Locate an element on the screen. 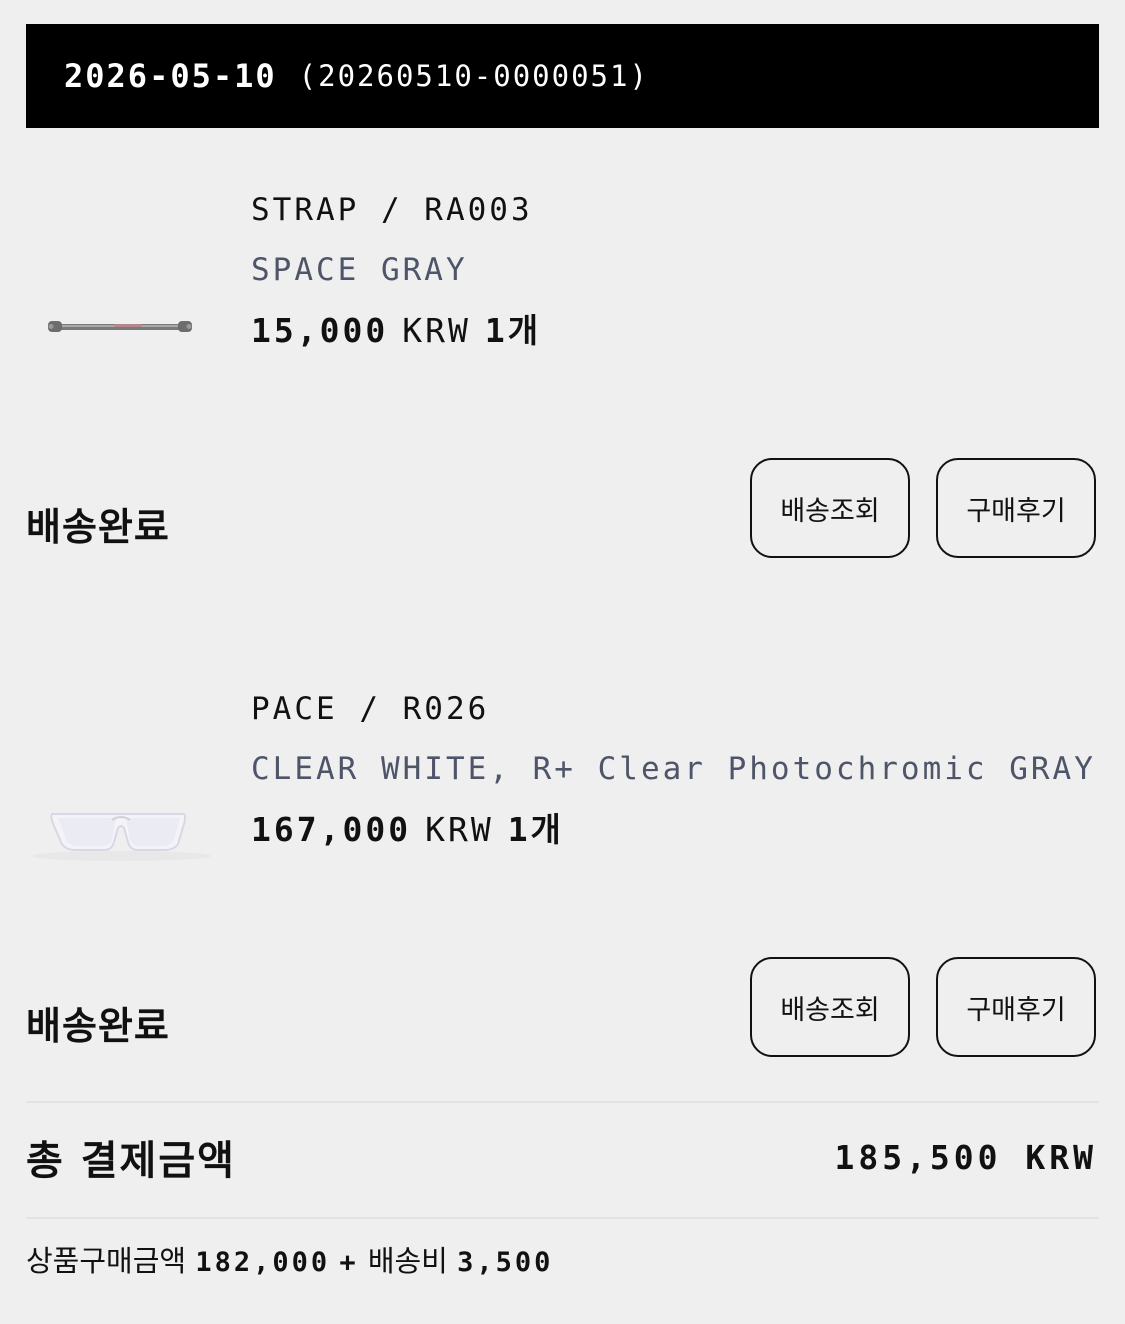  product-option: CLEAR WHITE, R+ Clear Photochromic GRAY is located at coordinates (673, 769).